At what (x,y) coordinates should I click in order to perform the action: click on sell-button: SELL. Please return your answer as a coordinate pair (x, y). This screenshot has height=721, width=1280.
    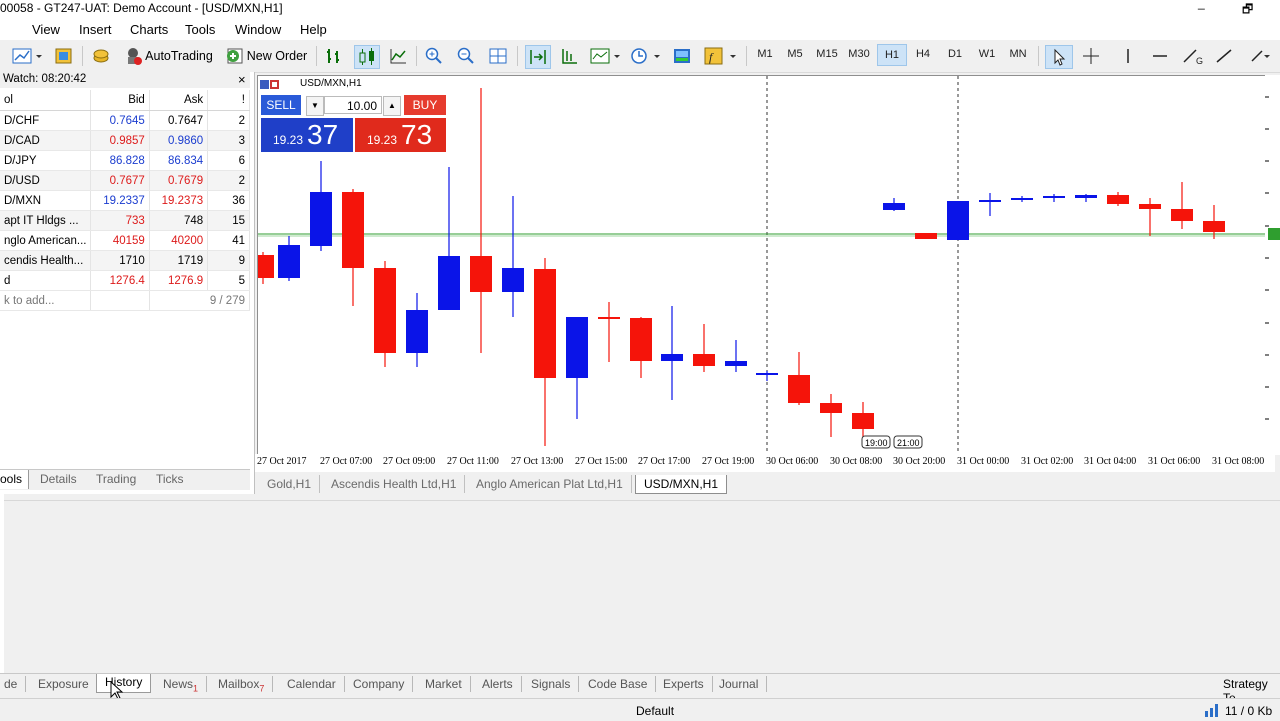
    Looking at the image, I should click on (281, 105).